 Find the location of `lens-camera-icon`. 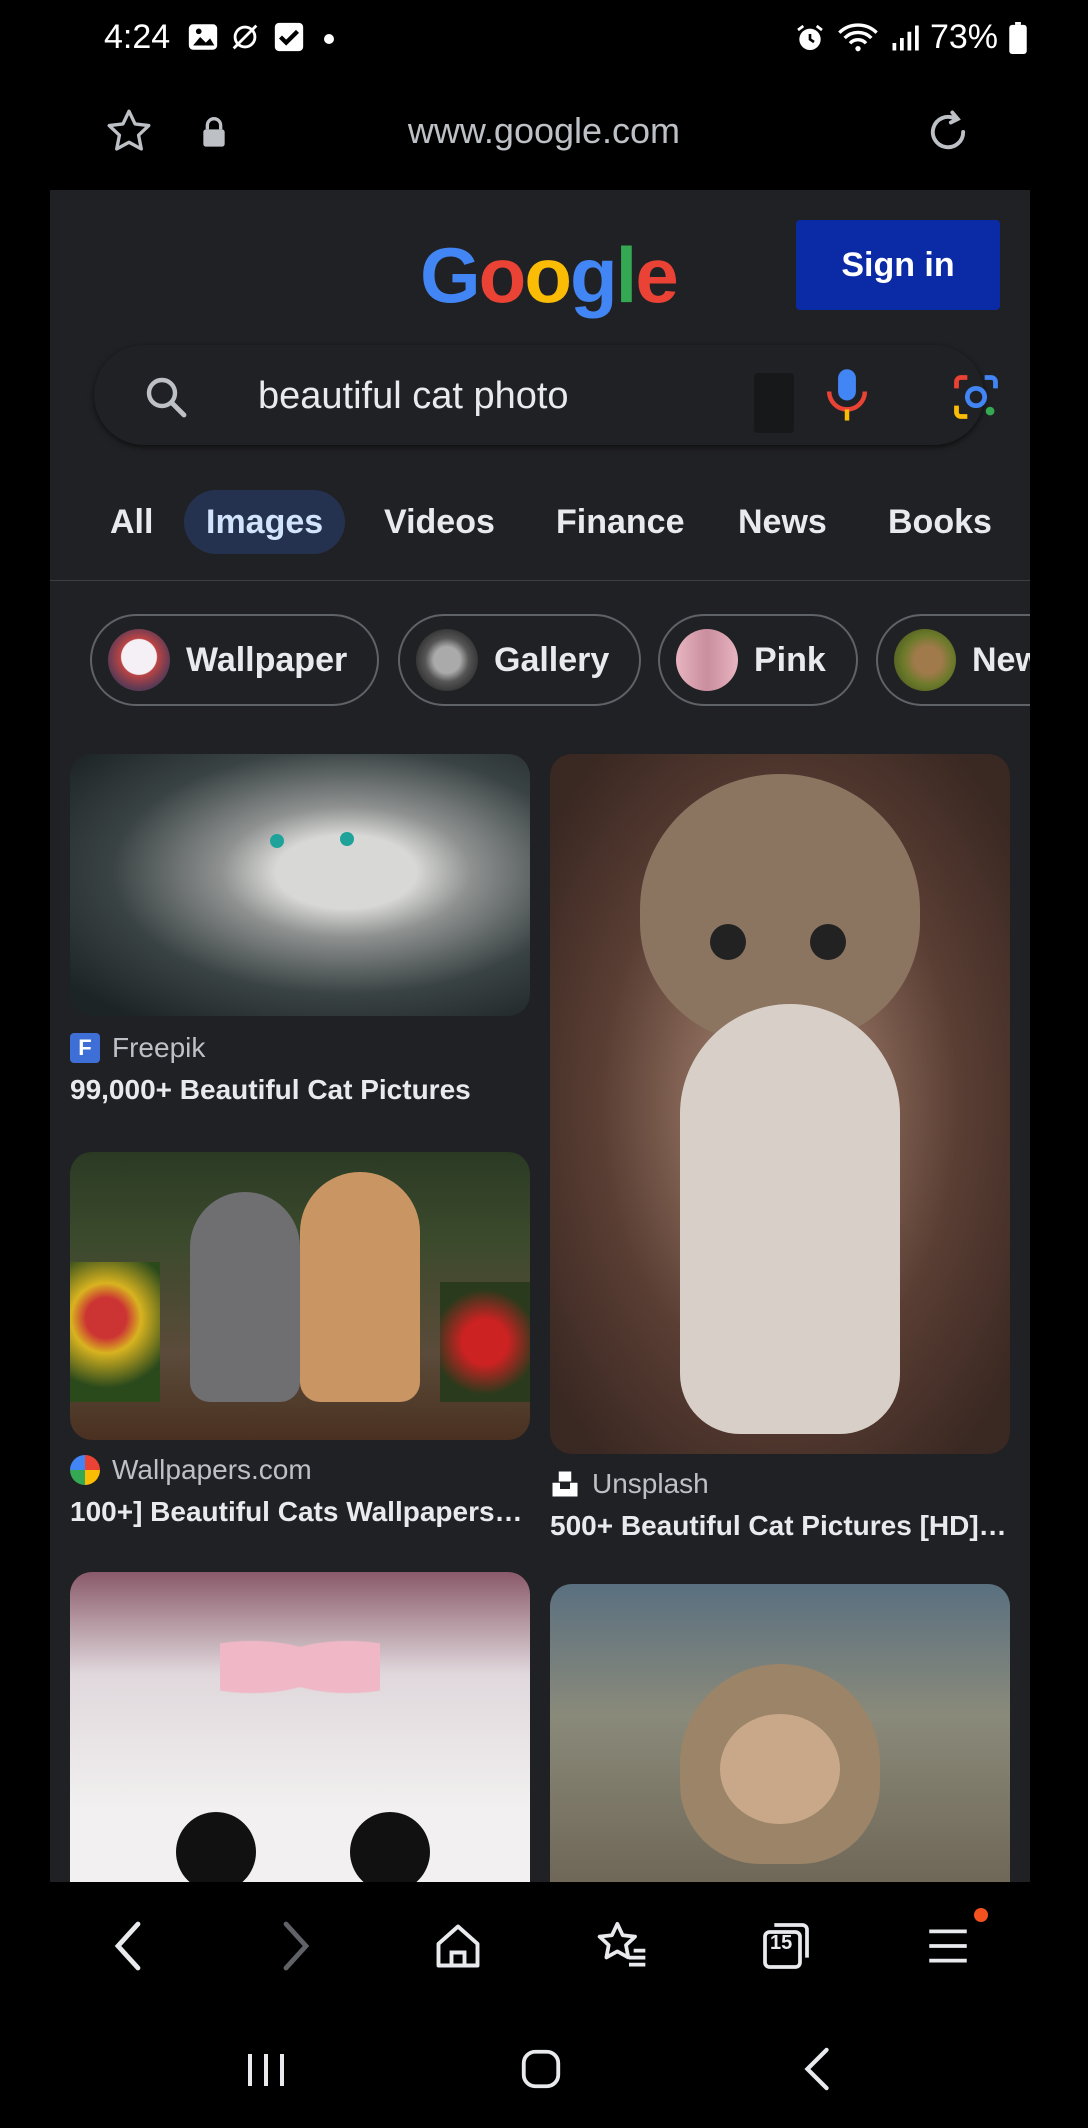

lens-camera-icon is located at coordinates (976, 397).